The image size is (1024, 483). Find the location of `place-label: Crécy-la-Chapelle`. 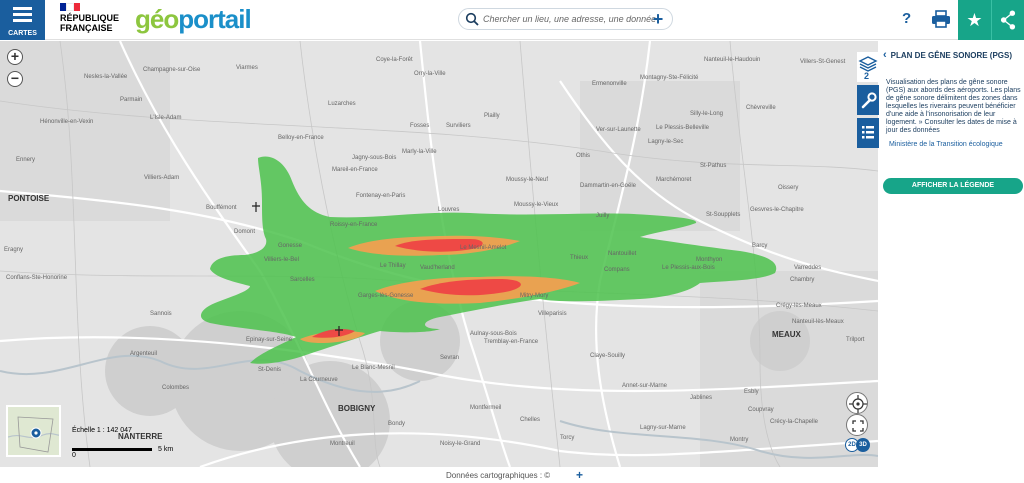

place-label: Crécy-la-Chapelle is located at coordinates (794, 422).